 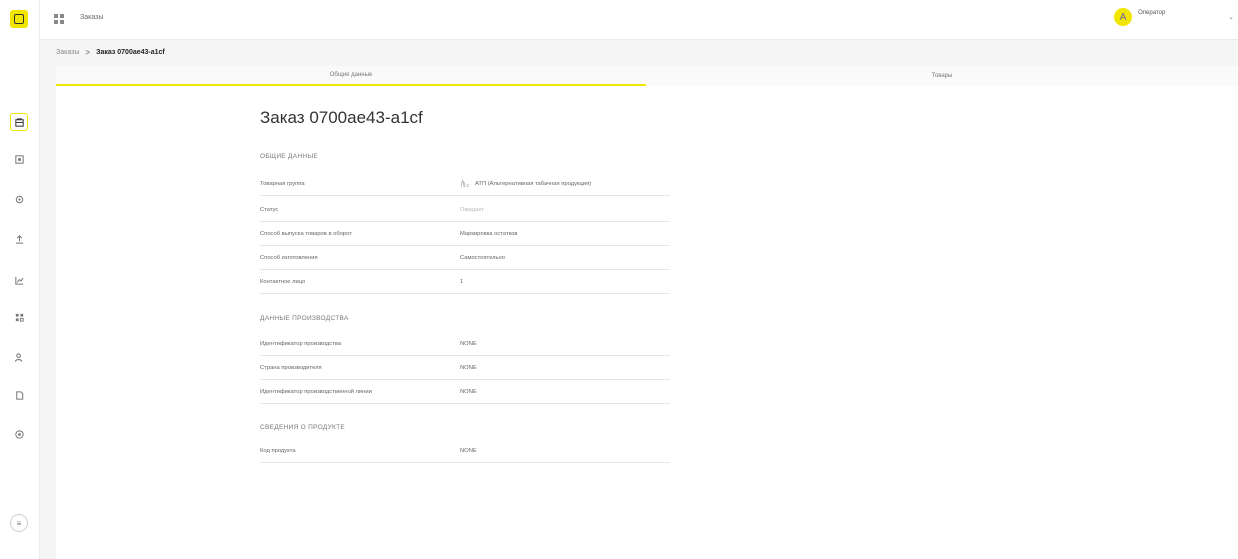 What do you see at coordinates (19, 239) in the screenshot?
I see `upload-icon` at bounding box center [19, 239].